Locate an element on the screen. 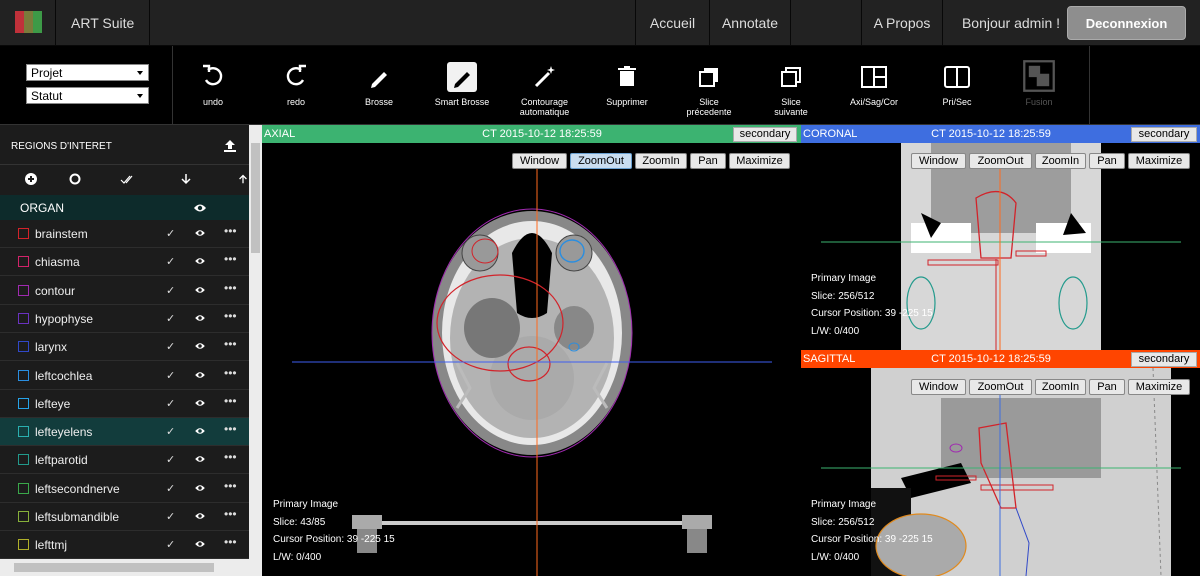 The image size is (1200, 576). organ-row: leftparotid ✓ ••• is located at coordinates (124, 460).